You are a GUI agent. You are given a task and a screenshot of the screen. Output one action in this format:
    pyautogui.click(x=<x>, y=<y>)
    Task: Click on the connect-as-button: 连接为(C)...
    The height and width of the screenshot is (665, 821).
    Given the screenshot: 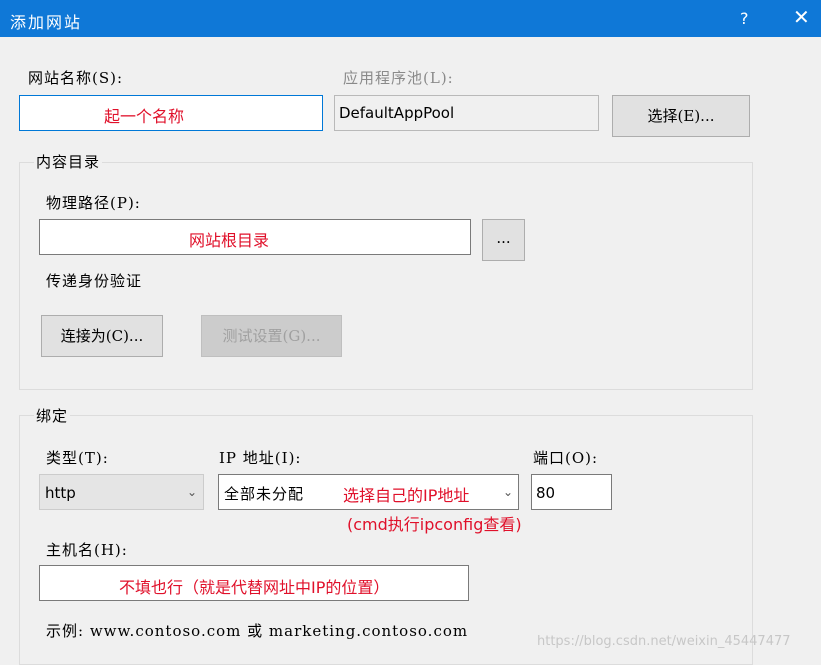 What is the action you would take?
    pyautogui.click(x=102, y=336)
    